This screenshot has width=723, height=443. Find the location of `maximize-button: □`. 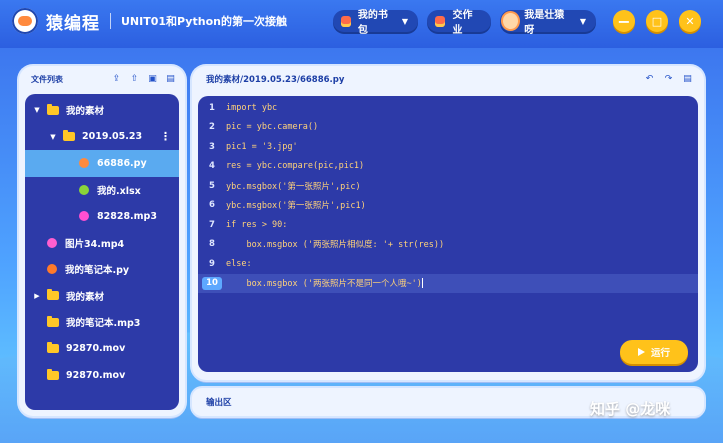

maximize-button: □ is located at coordinates (657, 21).